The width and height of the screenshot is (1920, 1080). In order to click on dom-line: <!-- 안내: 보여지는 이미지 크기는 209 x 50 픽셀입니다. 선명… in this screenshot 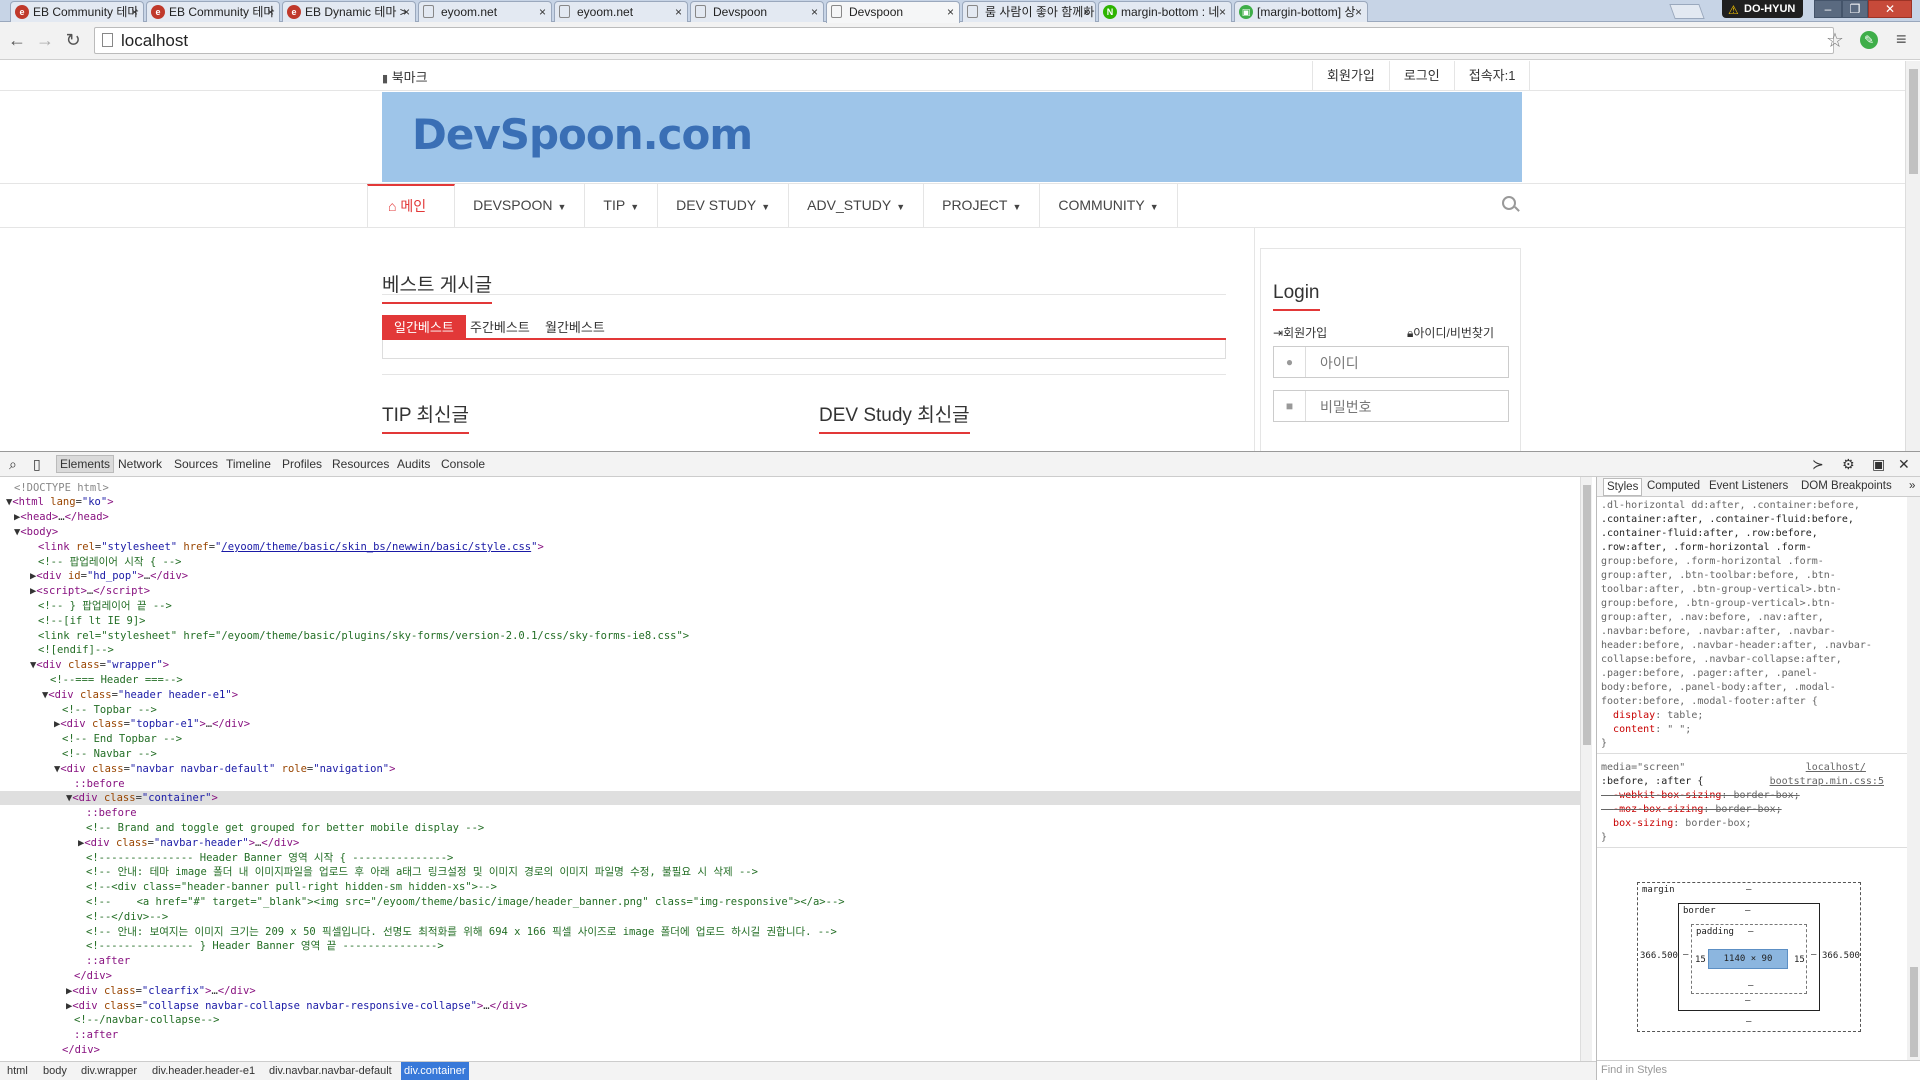, I will do `click(790, 932)`.